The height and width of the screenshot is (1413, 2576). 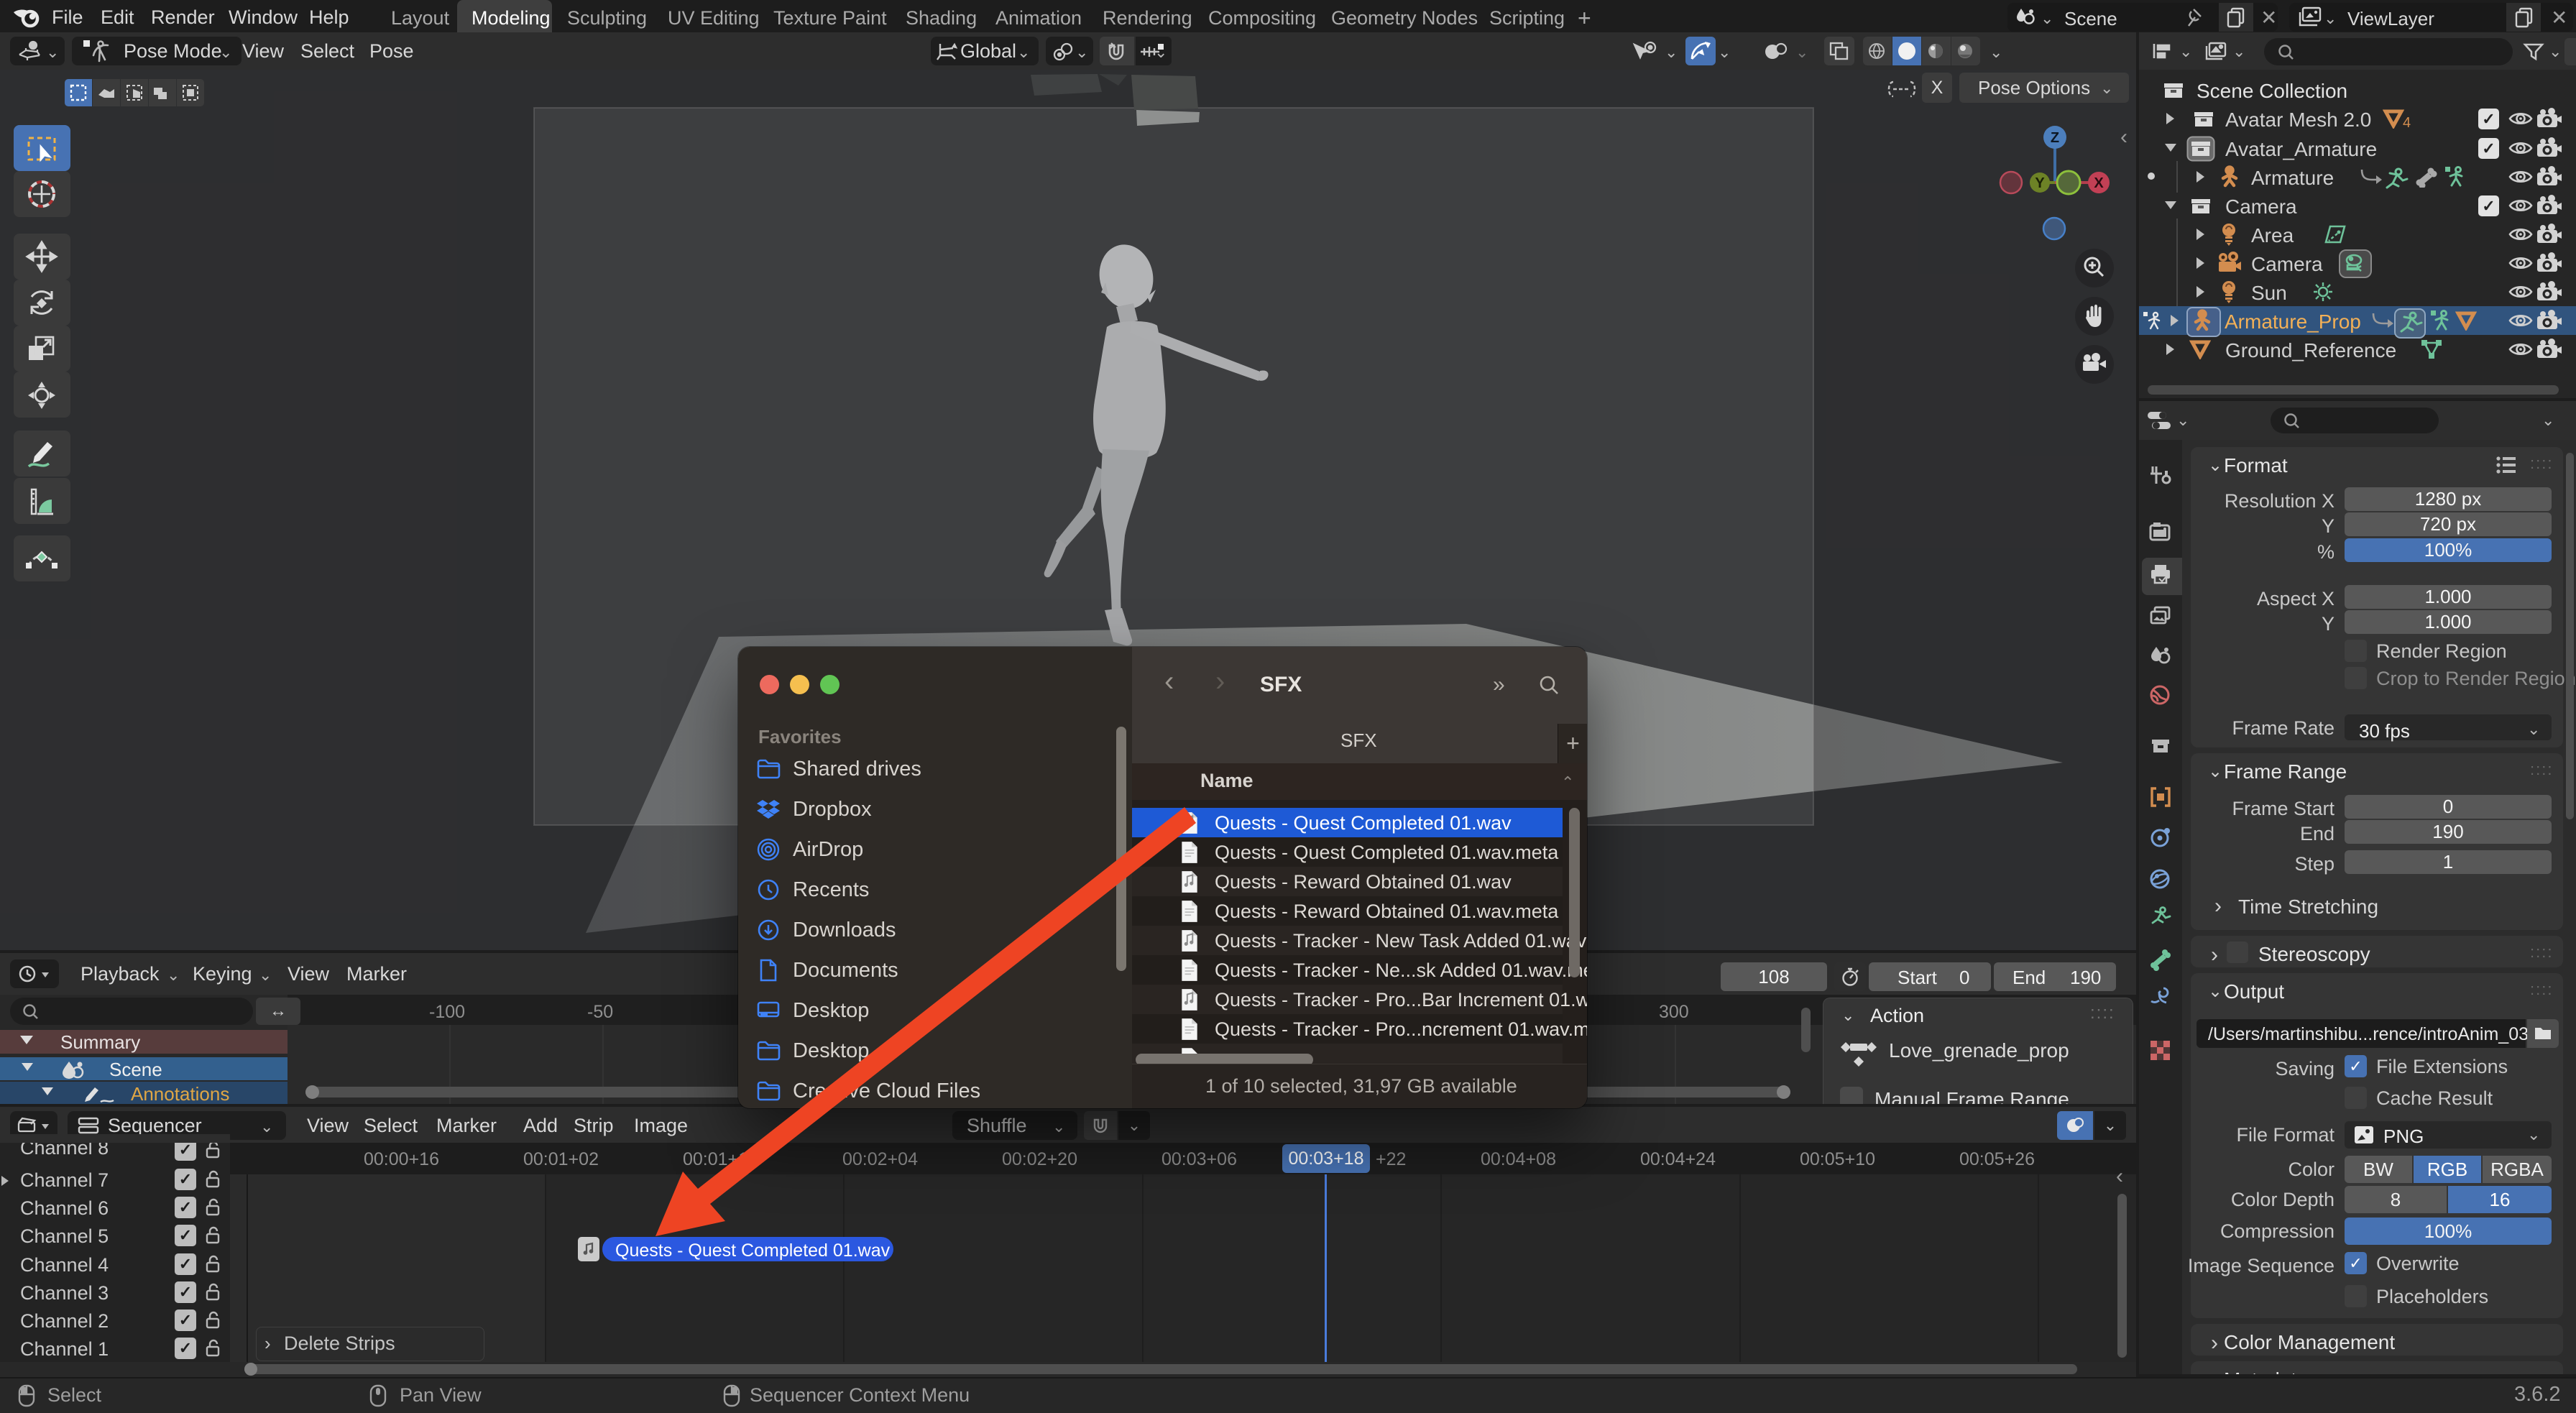 I want to click on svg-text: Z, so click(x=2055, y=138).